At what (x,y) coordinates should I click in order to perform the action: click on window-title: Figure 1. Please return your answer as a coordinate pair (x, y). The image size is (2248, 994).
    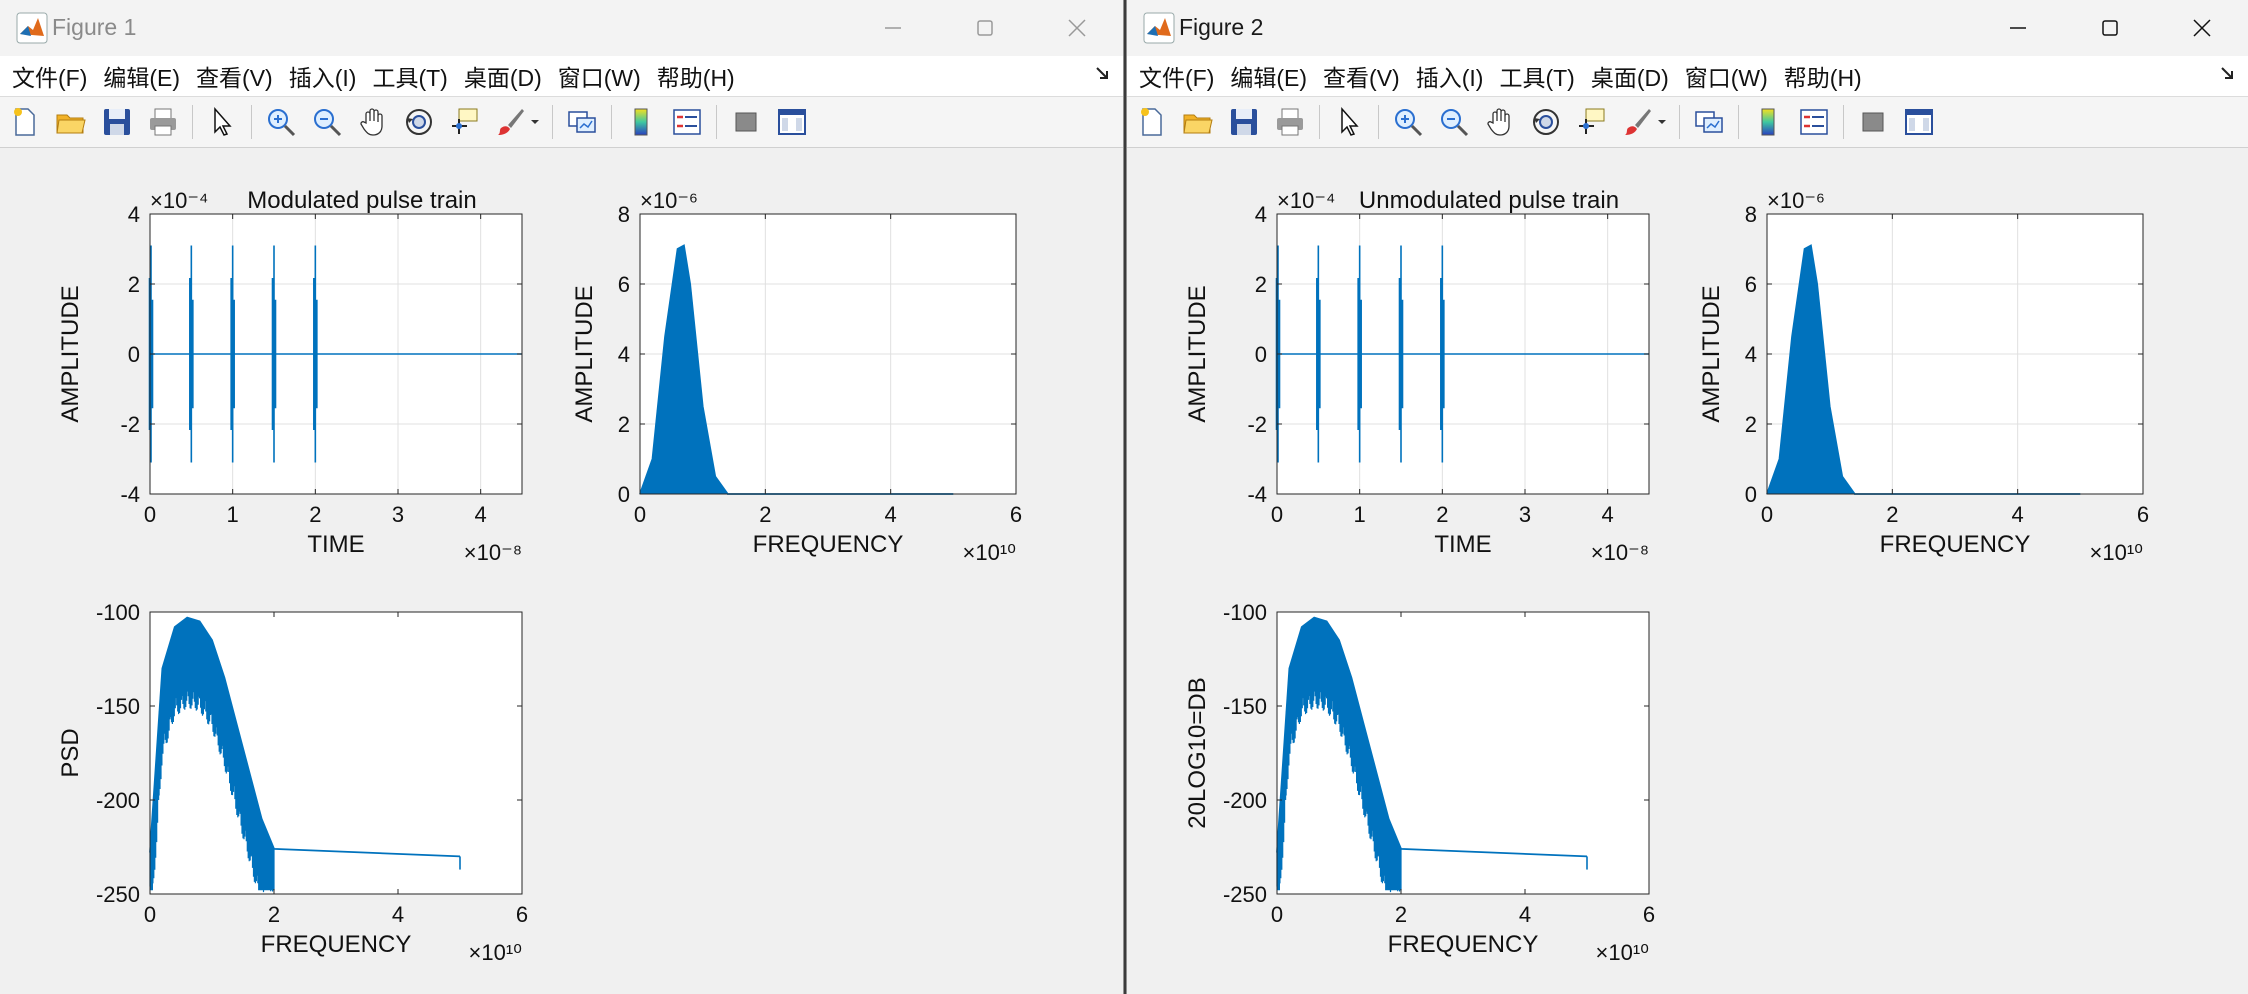
    Looking at the image, I should click on (94, 27).